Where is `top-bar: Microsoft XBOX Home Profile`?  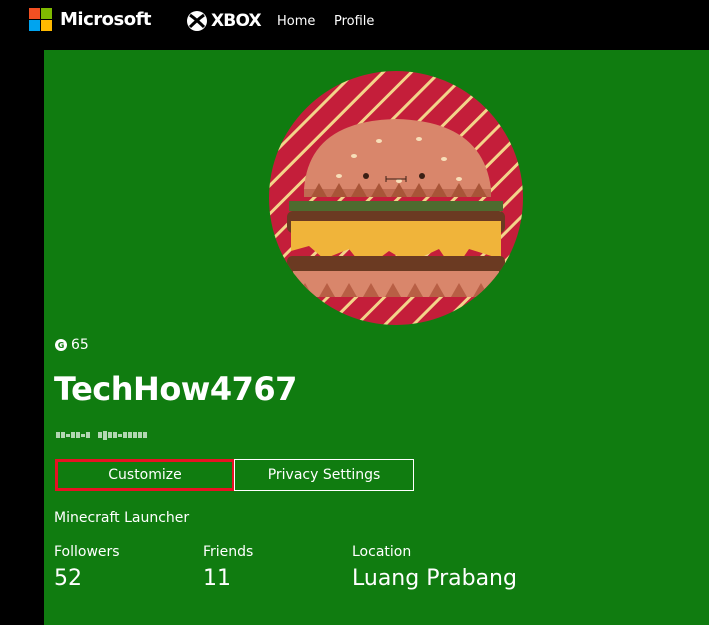
top-bar: Microsoft XBOX Home Profile is located at coordinates (354, 21).